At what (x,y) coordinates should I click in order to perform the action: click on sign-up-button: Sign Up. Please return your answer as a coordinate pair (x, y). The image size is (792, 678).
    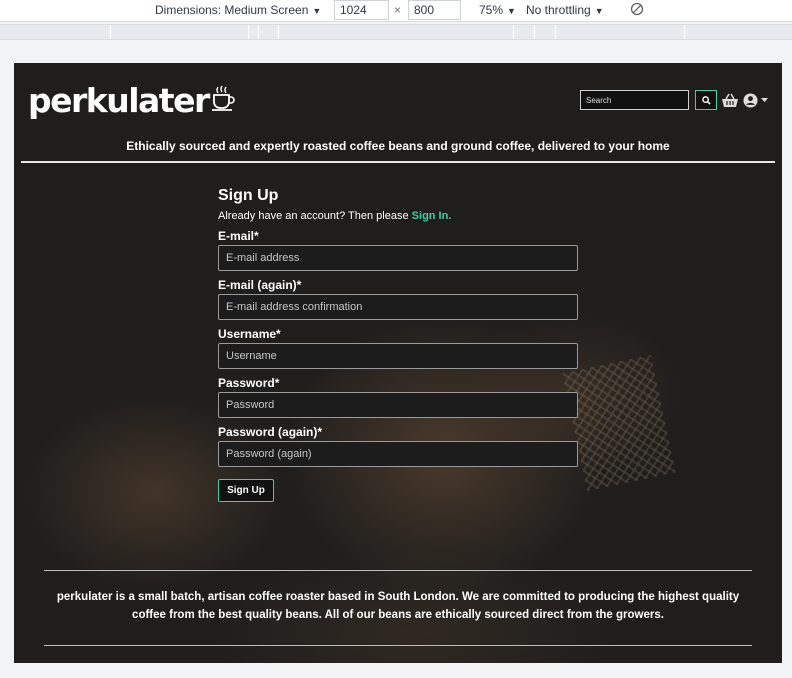
    Looking at the image, I should click on (246, 490).